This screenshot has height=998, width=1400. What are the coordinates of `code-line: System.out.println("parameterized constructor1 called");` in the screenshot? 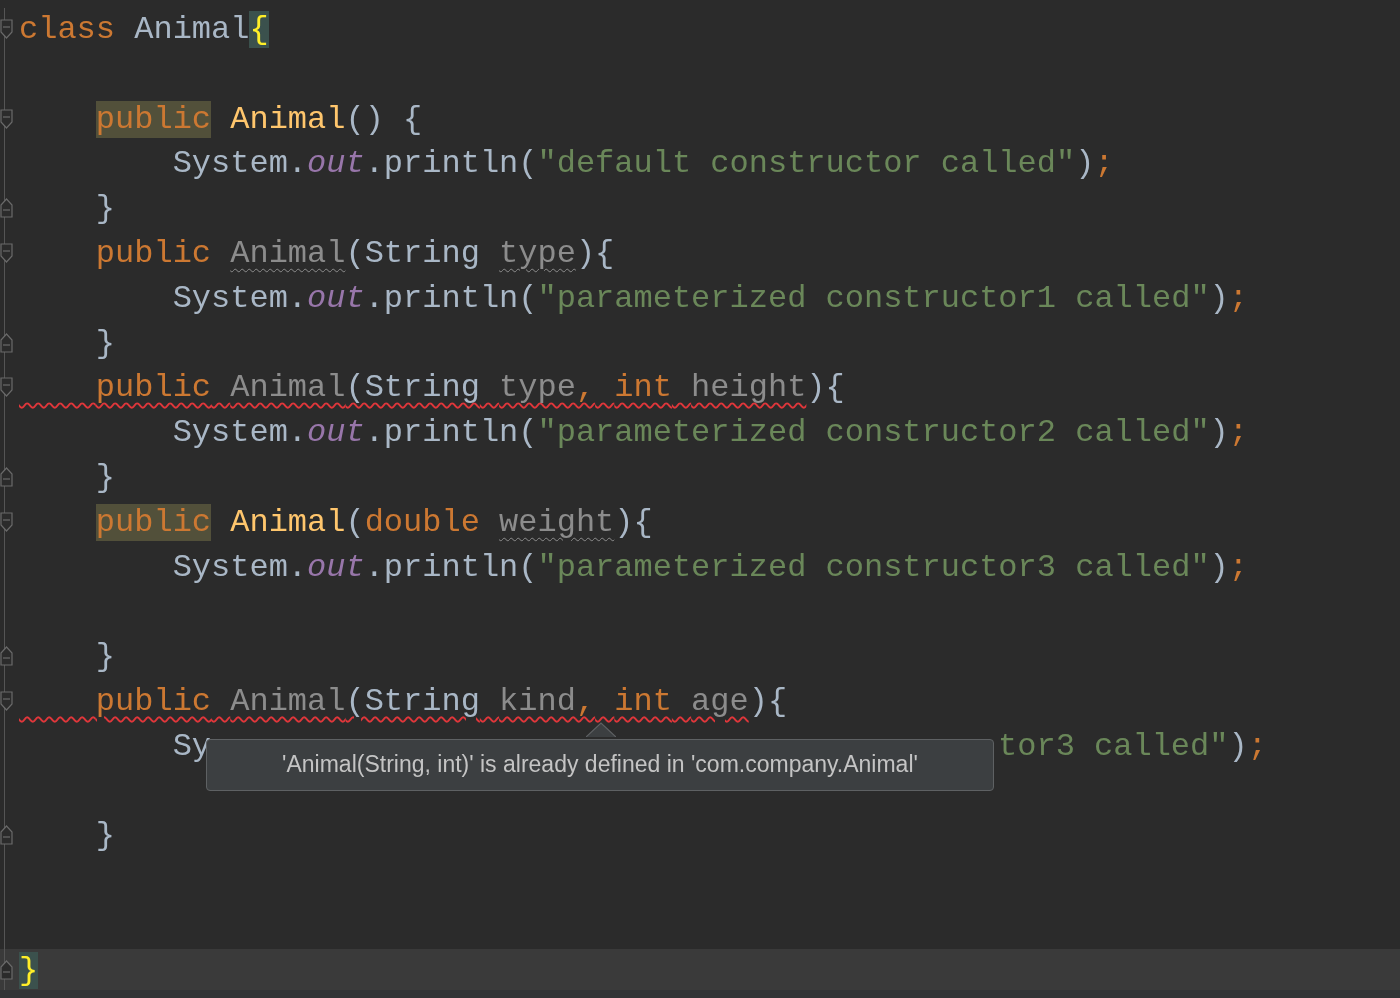 It's located at (709, 298).